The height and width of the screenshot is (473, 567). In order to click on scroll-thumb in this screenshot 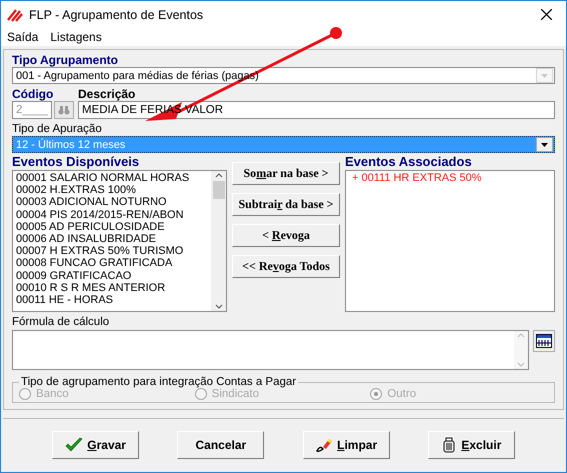, I will do `click(218, 190)`.